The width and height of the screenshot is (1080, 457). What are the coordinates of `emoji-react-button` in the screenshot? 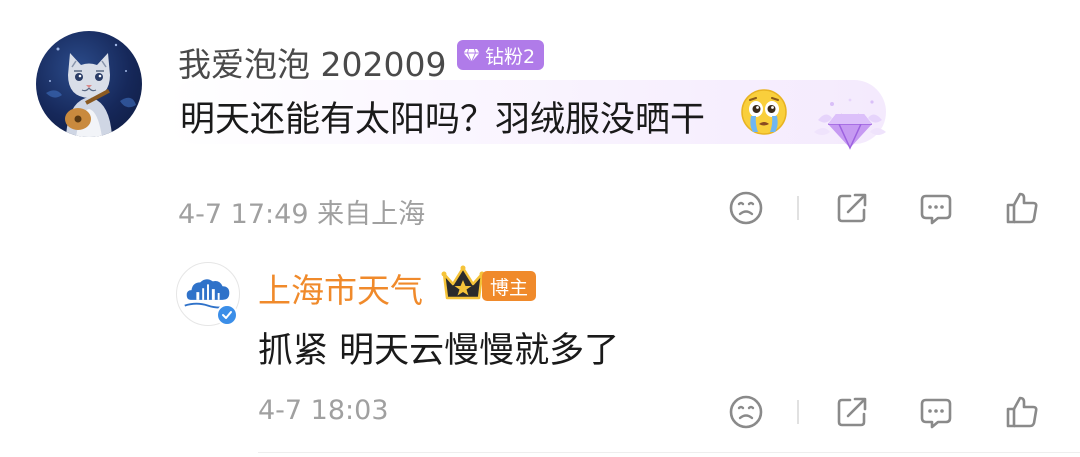 It's located at (746, 208).